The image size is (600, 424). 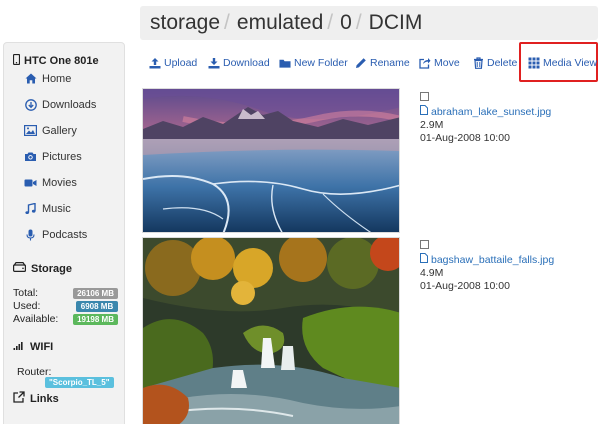 I want to click on wifi-title: WIFI, so click(x=42, y=346).